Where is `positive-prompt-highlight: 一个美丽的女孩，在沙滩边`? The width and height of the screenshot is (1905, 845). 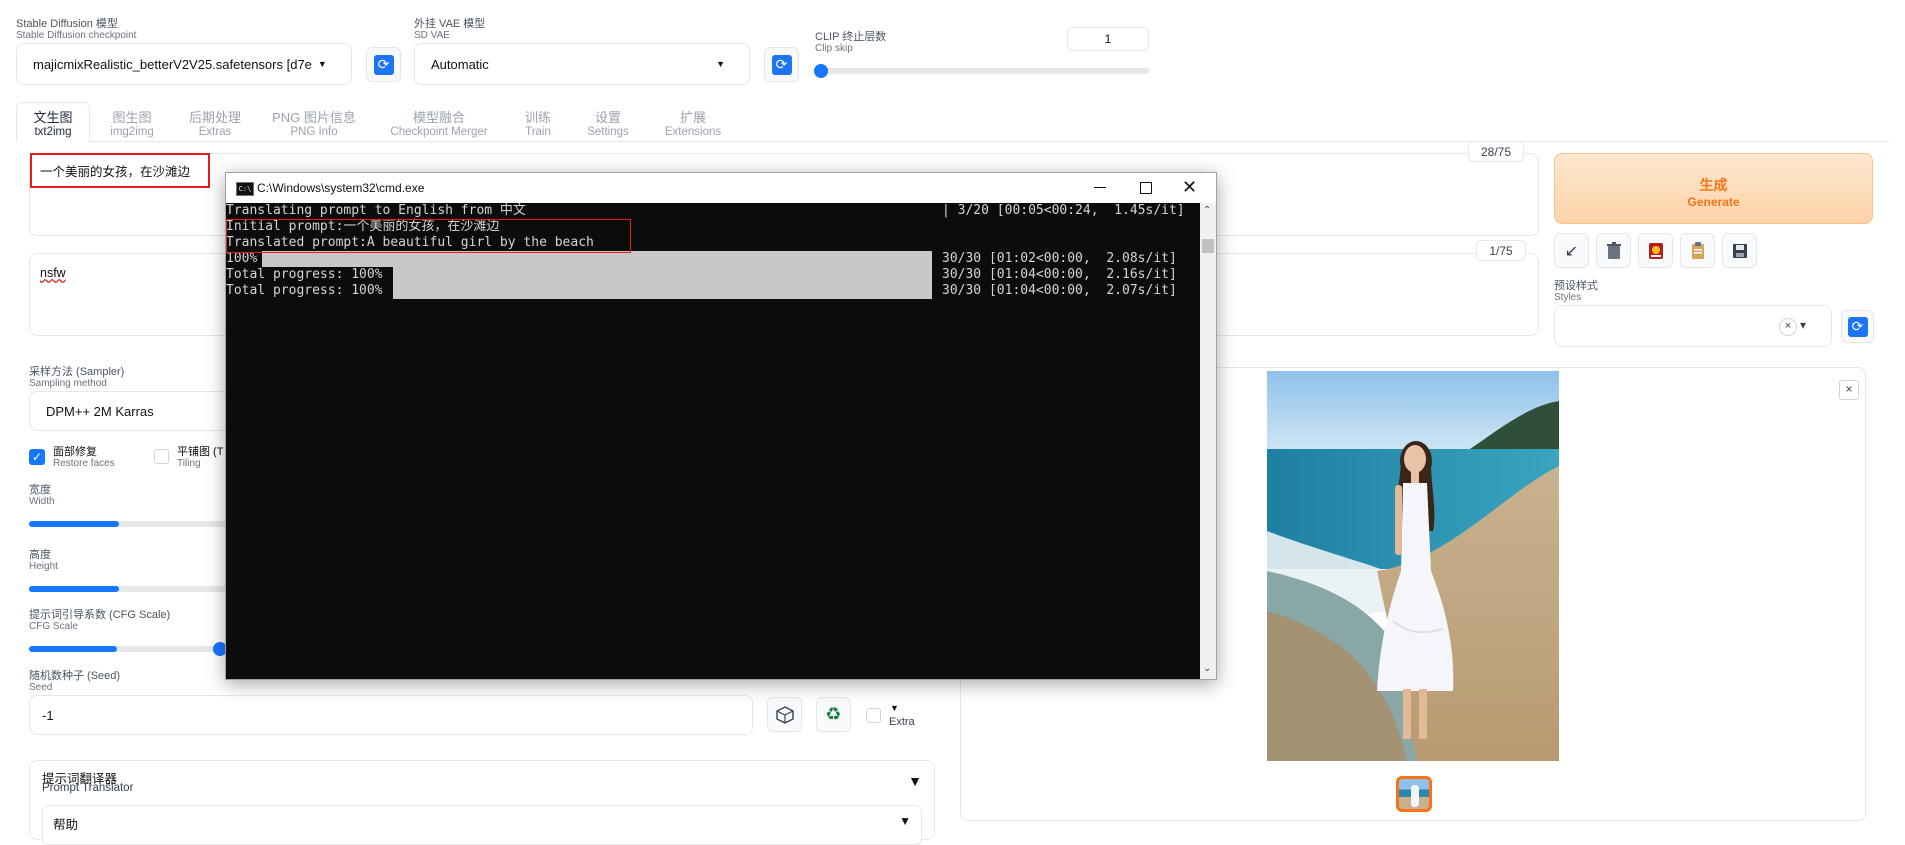
positive-prompt-highlight: 一个美丽的女孩，在沙滩边 is located at coordinates (120, 170).